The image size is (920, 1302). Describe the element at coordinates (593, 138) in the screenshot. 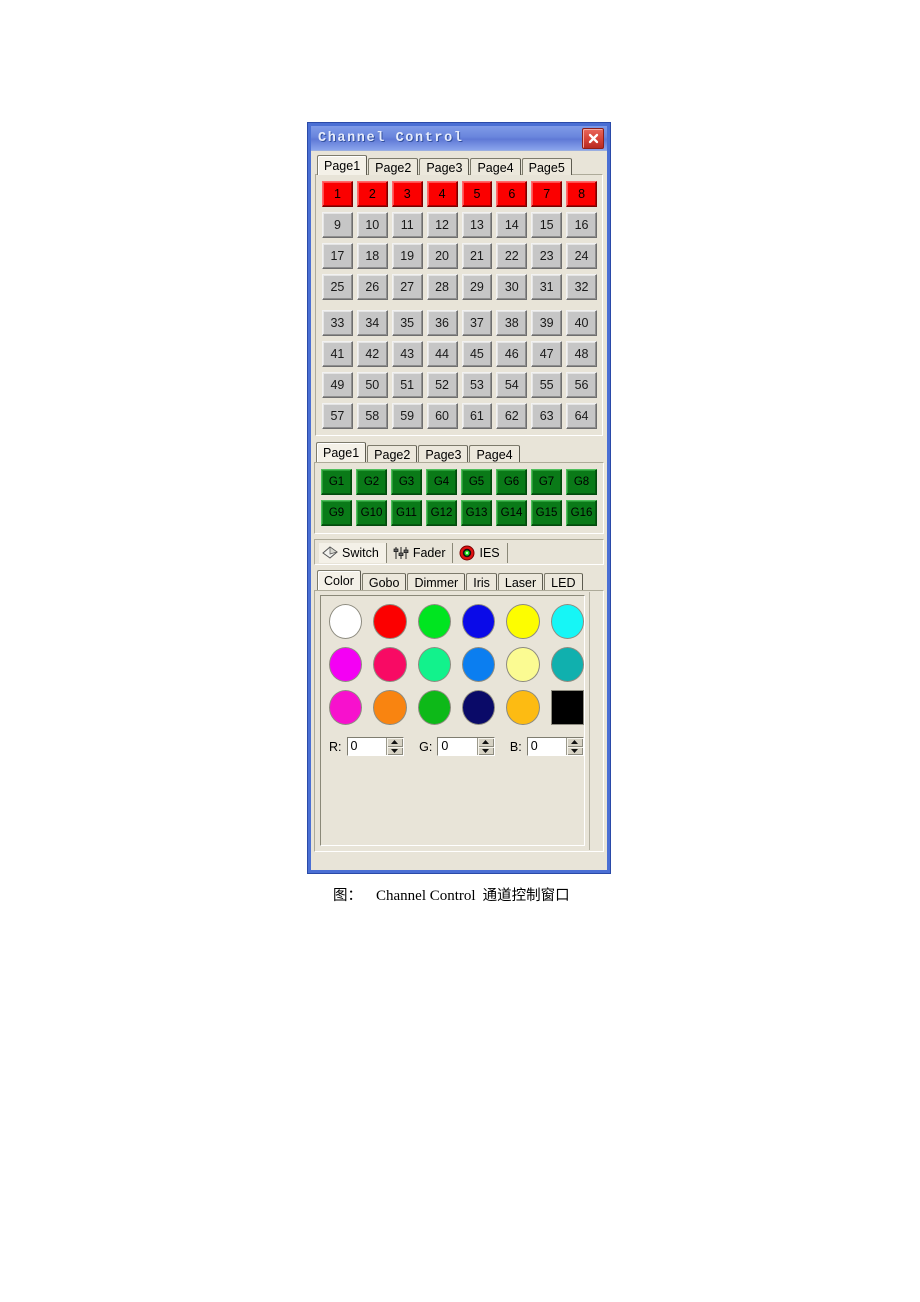

I see `close-icon` at that location.